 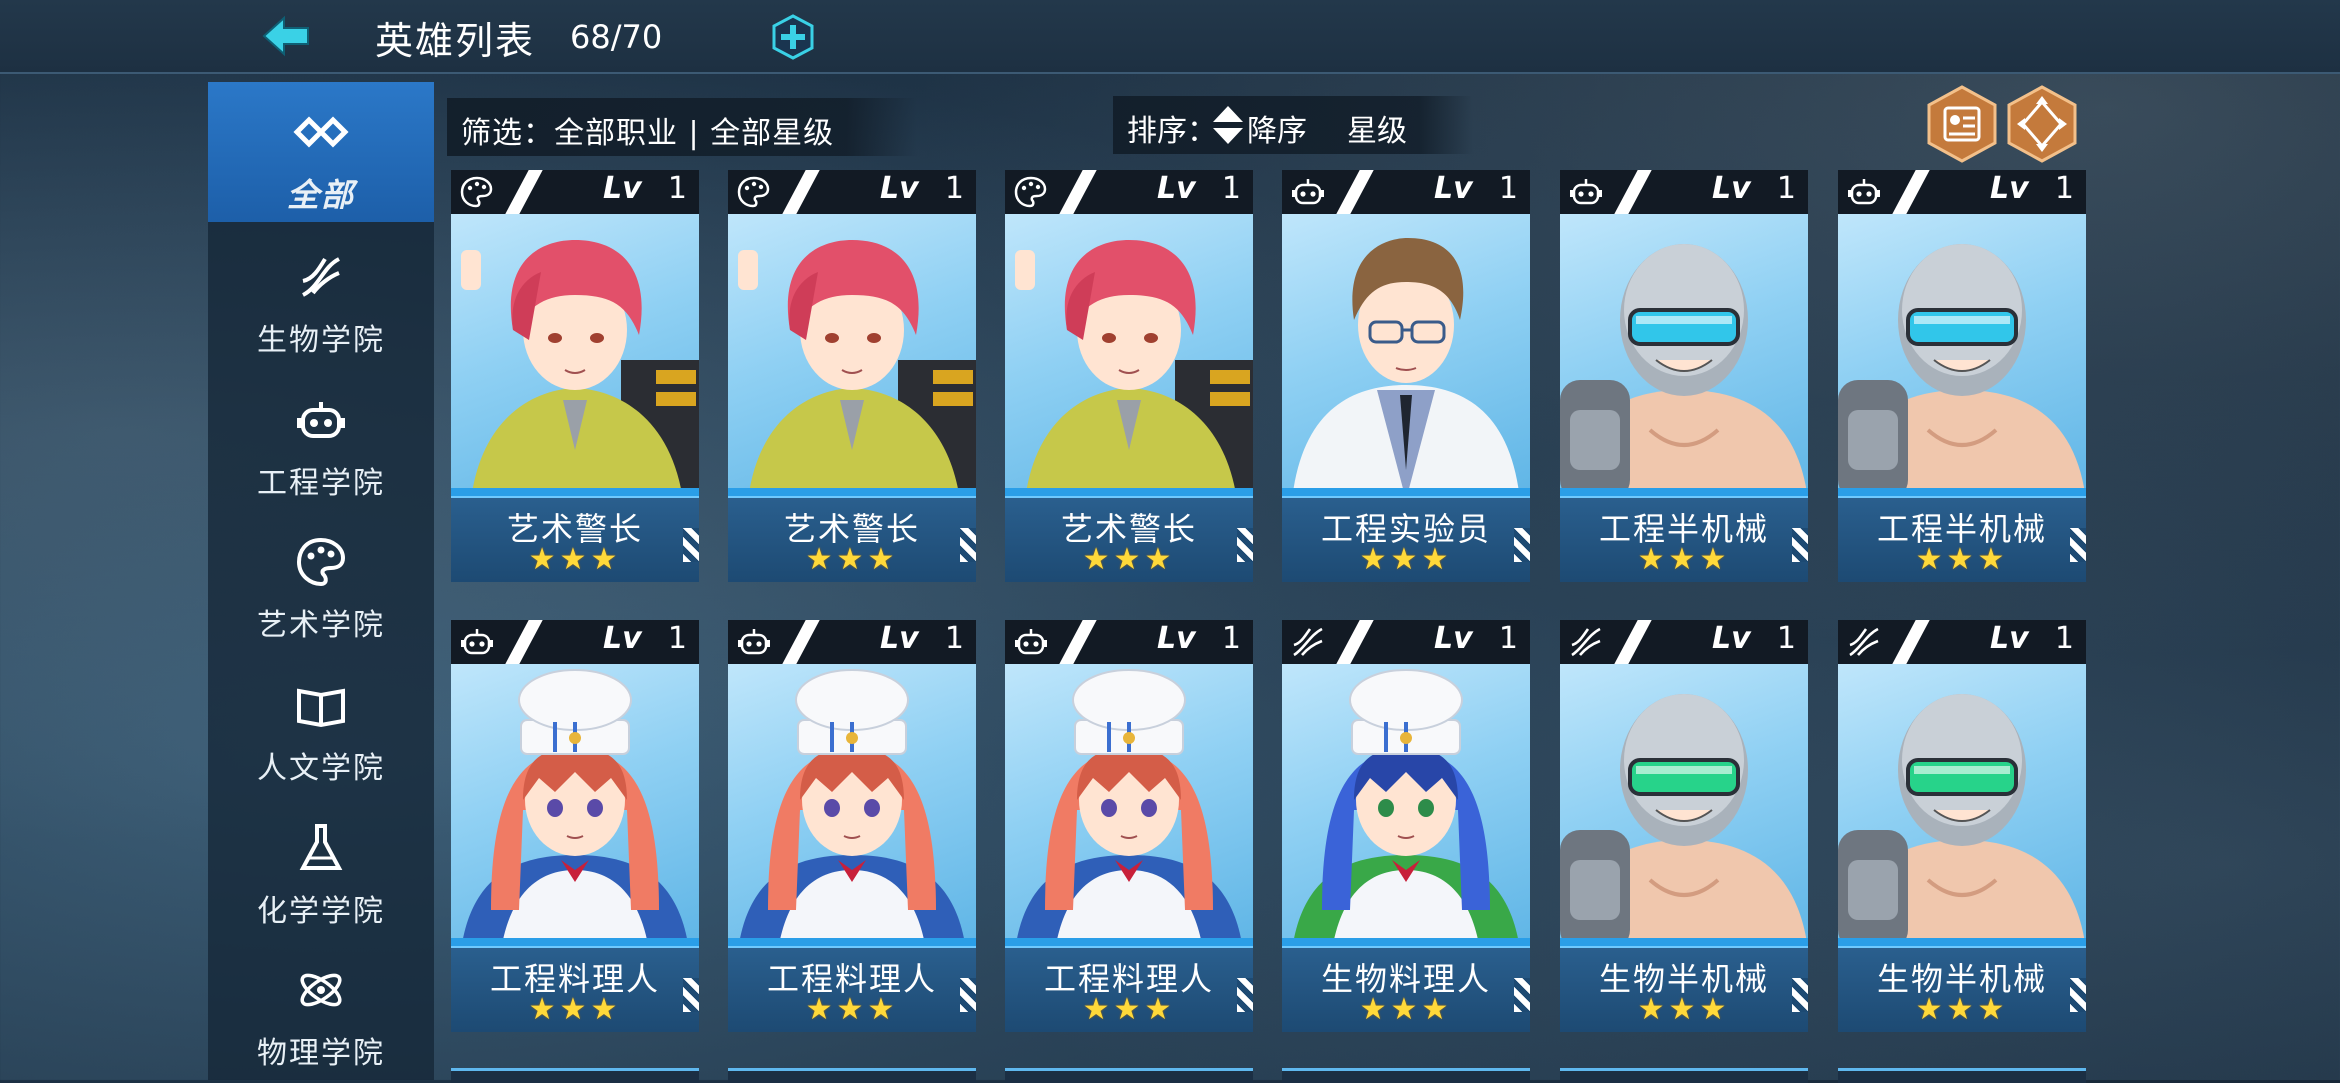 I want to click on infinity-icon, so click(x=321, y=132).